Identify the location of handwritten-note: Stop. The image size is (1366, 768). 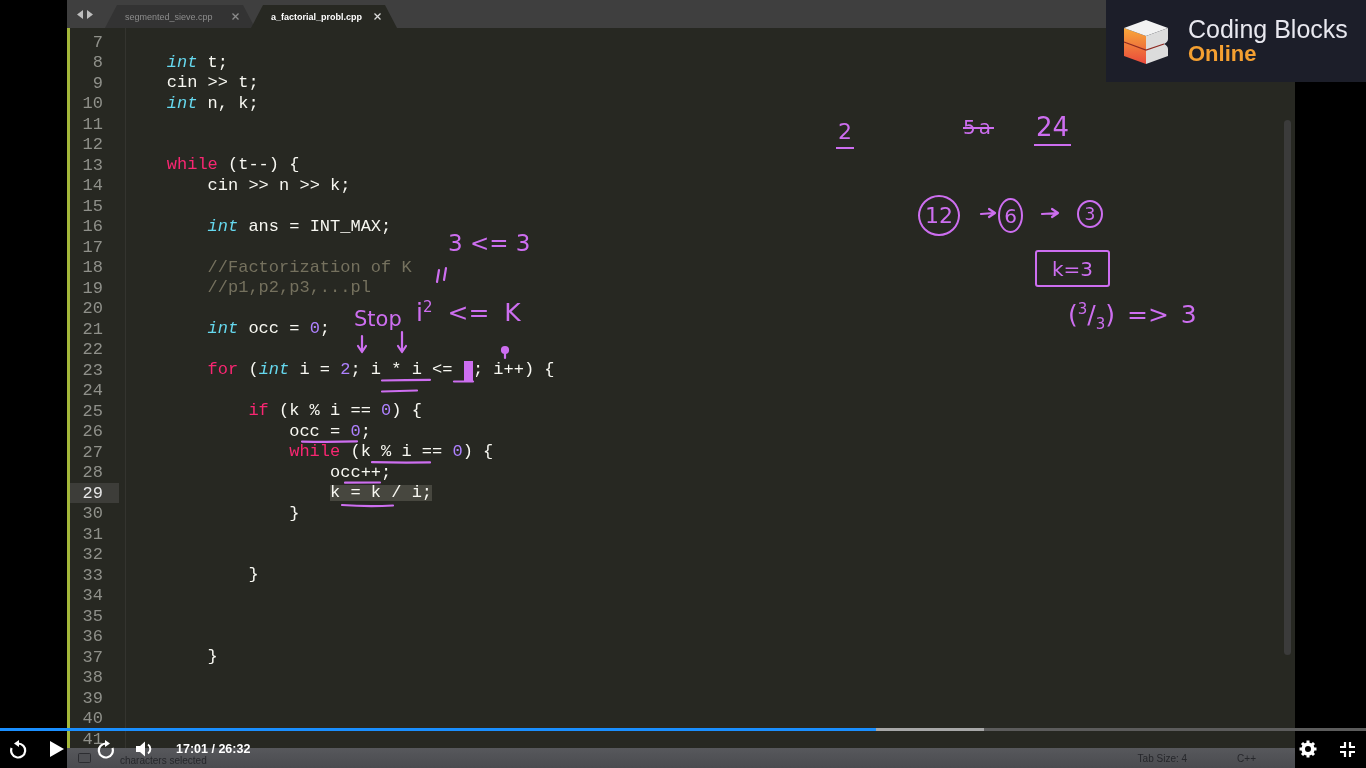
(378, 319).